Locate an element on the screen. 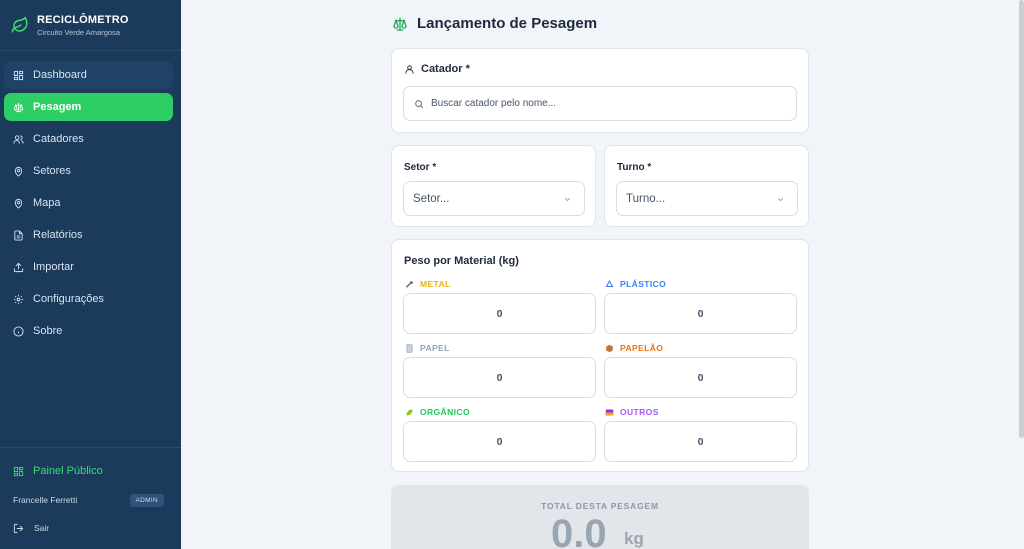 This screenshot has width=1024, height=549. box-icon is located at coordinates (609, 348).